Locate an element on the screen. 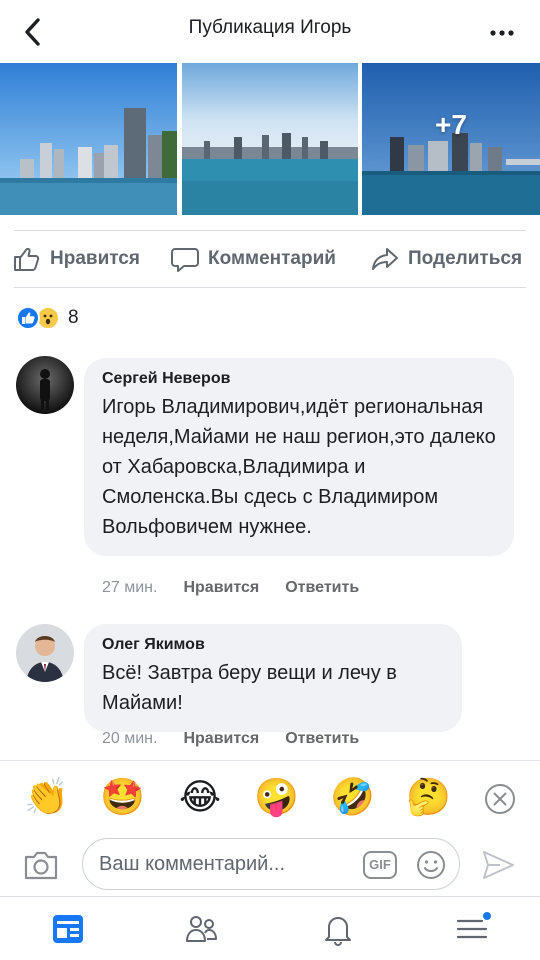 Image resolution: width=540 pixels, height=960 pixels. comment-bubble-icon is located at coordinates (185, 260).